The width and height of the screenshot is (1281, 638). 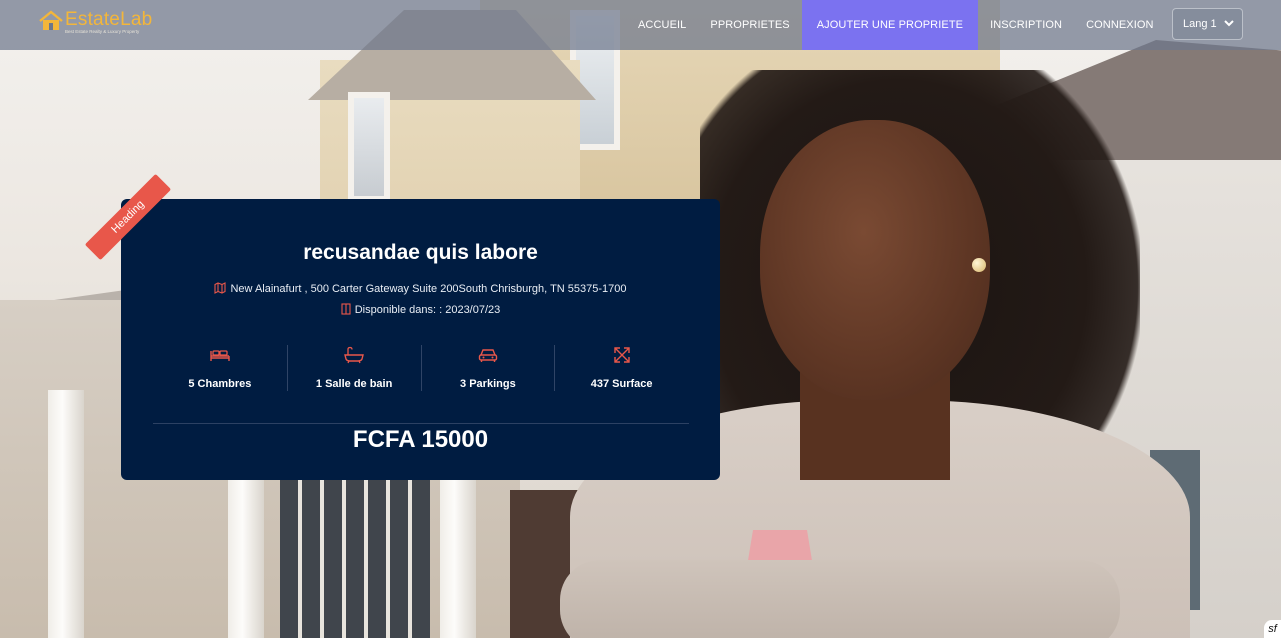 What do you see at coordinates (354, 384) in the screenshot?
I see `stat-bathrooms-label: 1 Salle de bain` at bounding box center [354, 384].